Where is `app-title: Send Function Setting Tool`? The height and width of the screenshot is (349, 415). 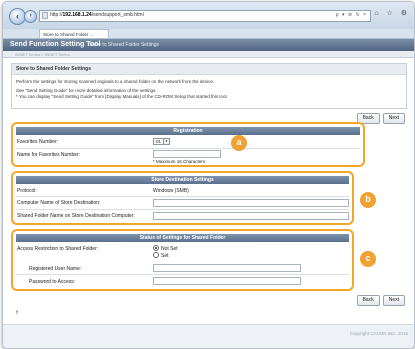 app-title: Send Function Setting Tool is located at coordinates (55, 44).